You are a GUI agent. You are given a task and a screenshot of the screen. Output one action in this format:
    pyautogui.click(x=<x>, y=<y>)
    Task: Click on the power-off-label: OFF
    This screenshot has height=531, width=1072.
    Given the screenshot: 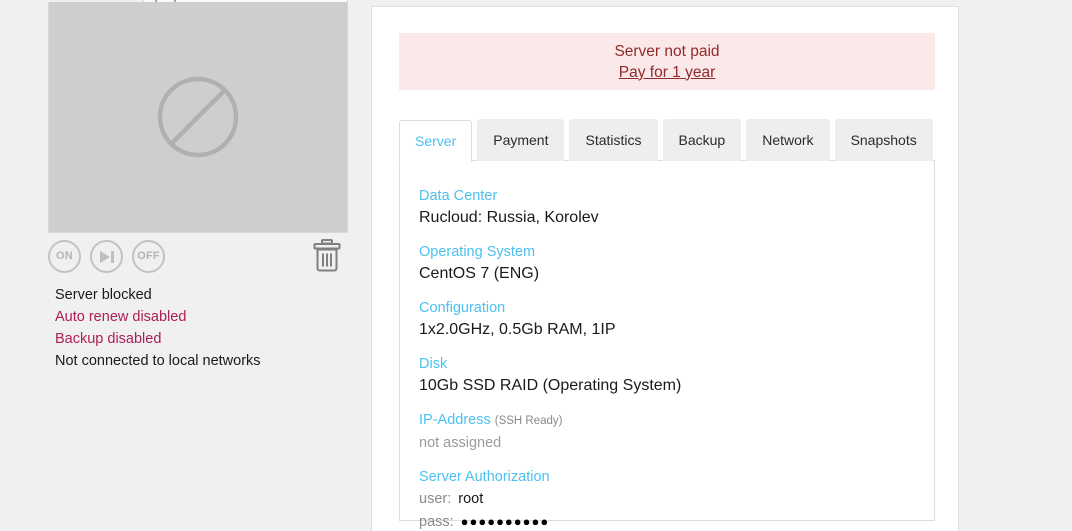 What is the action you would take?
    pyautogui.click(x=148, y=256)
    